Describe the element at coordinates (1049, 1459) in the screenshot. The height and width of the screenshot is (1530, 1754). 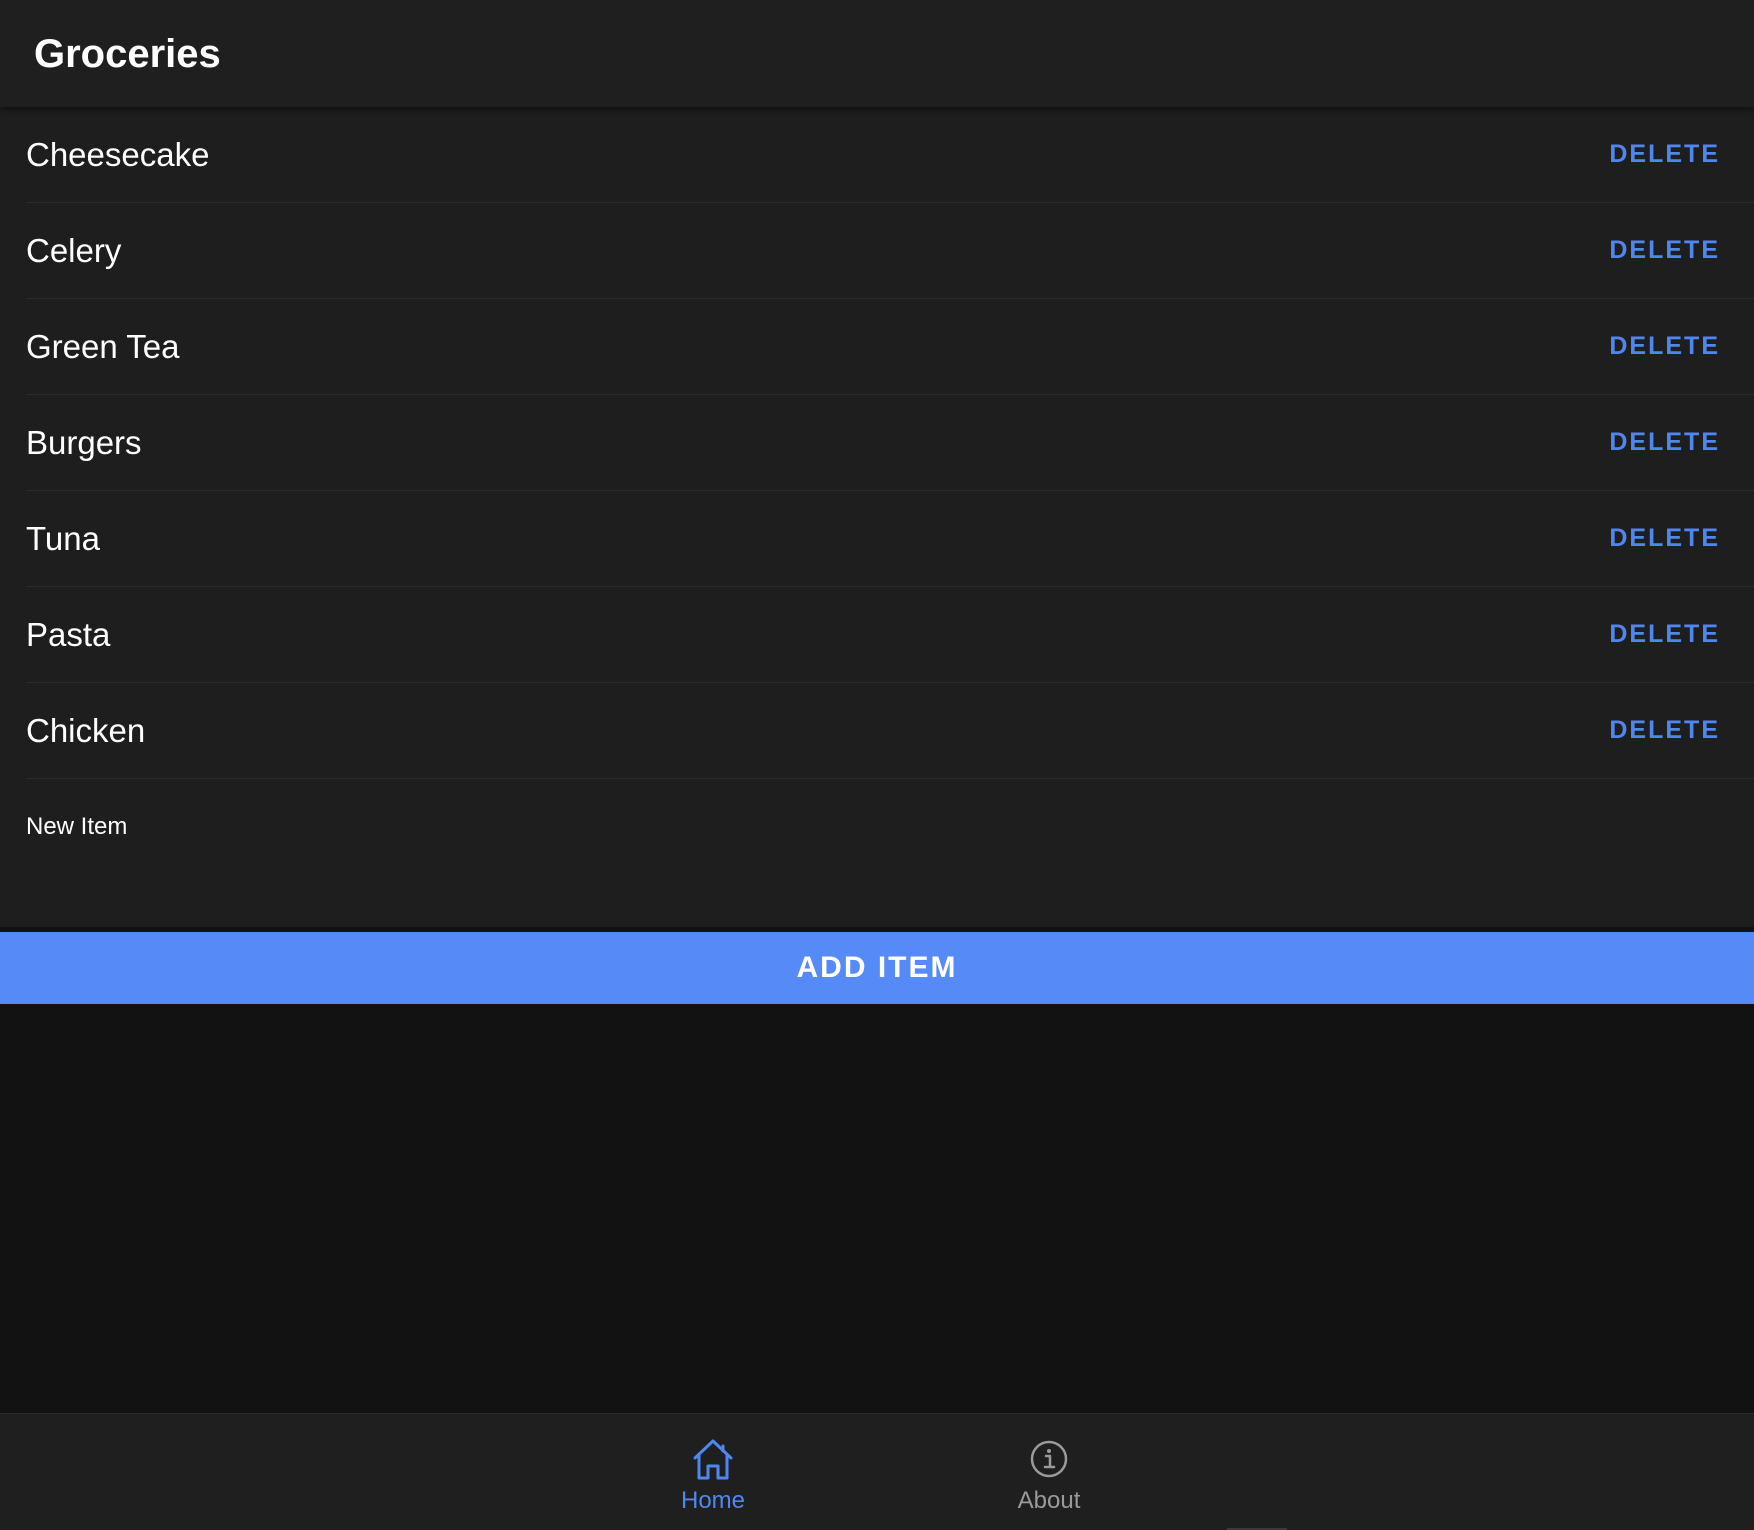
I see `info-icon` at that location.